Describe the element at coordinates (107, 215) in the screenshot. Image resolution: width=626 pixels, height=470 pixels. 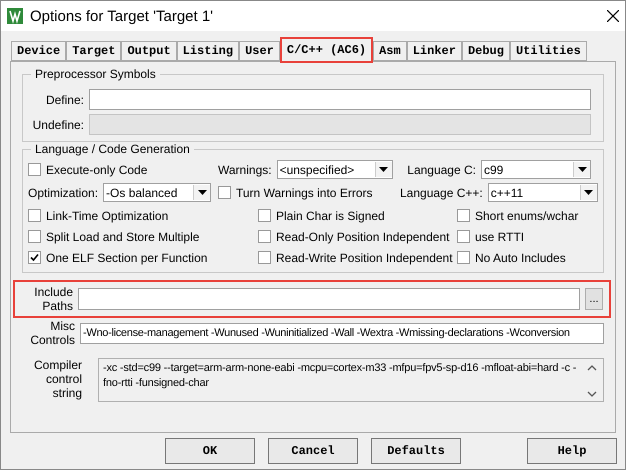
I see `option-label: Link-Time Optimization` at that location.